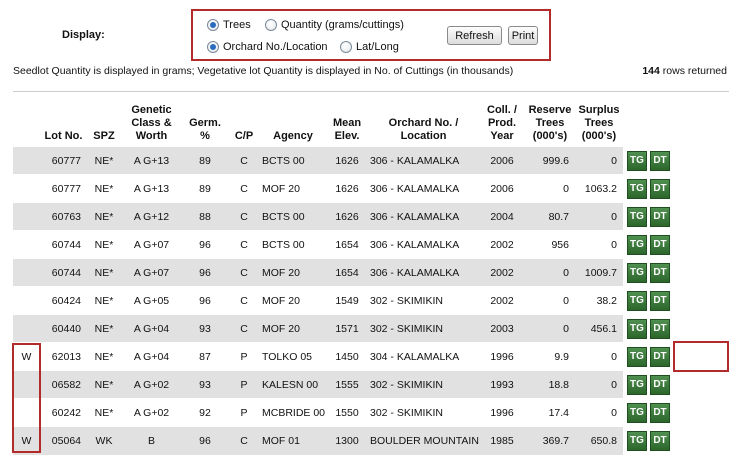 The width and height of the screenshot is (737, 456). Describe the element at coordinates (205, 328) in the screenshot. I see `cell-germ: 93` at that location.